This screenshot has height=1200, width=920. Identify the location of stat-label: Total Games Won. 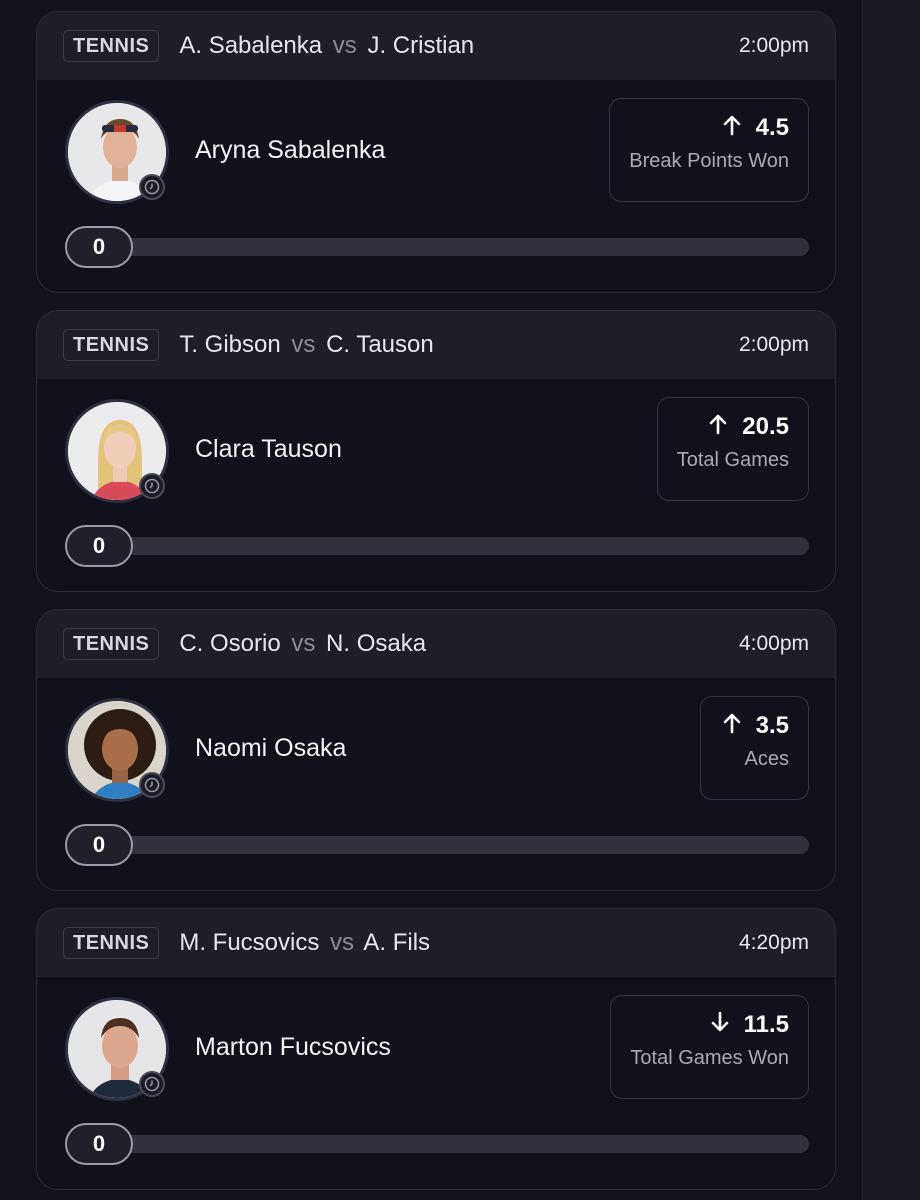
(709, 1058).